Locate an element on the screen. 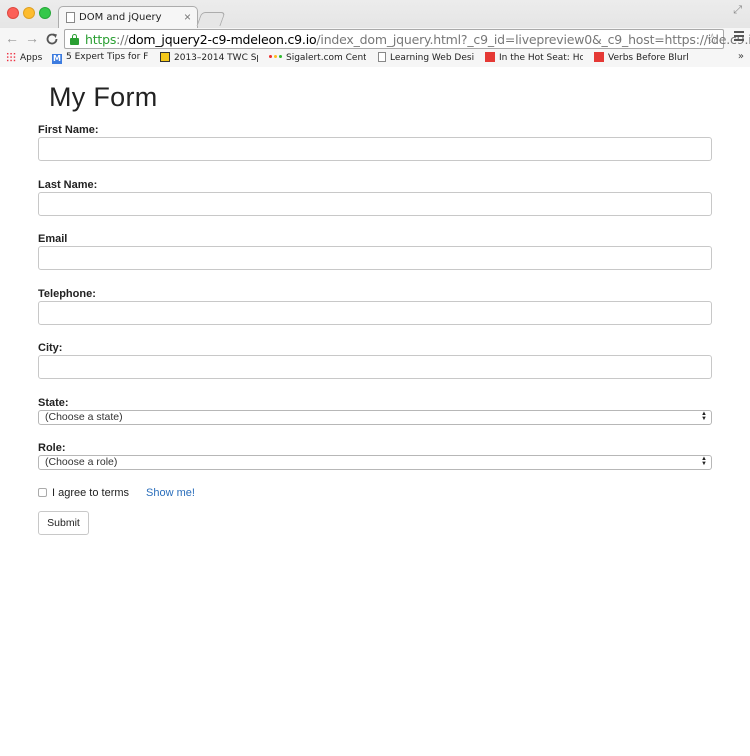 The height and width of the screenshot is (756, 750). bookmarks-overflow-icon: » is located at coordinates (741, 56).